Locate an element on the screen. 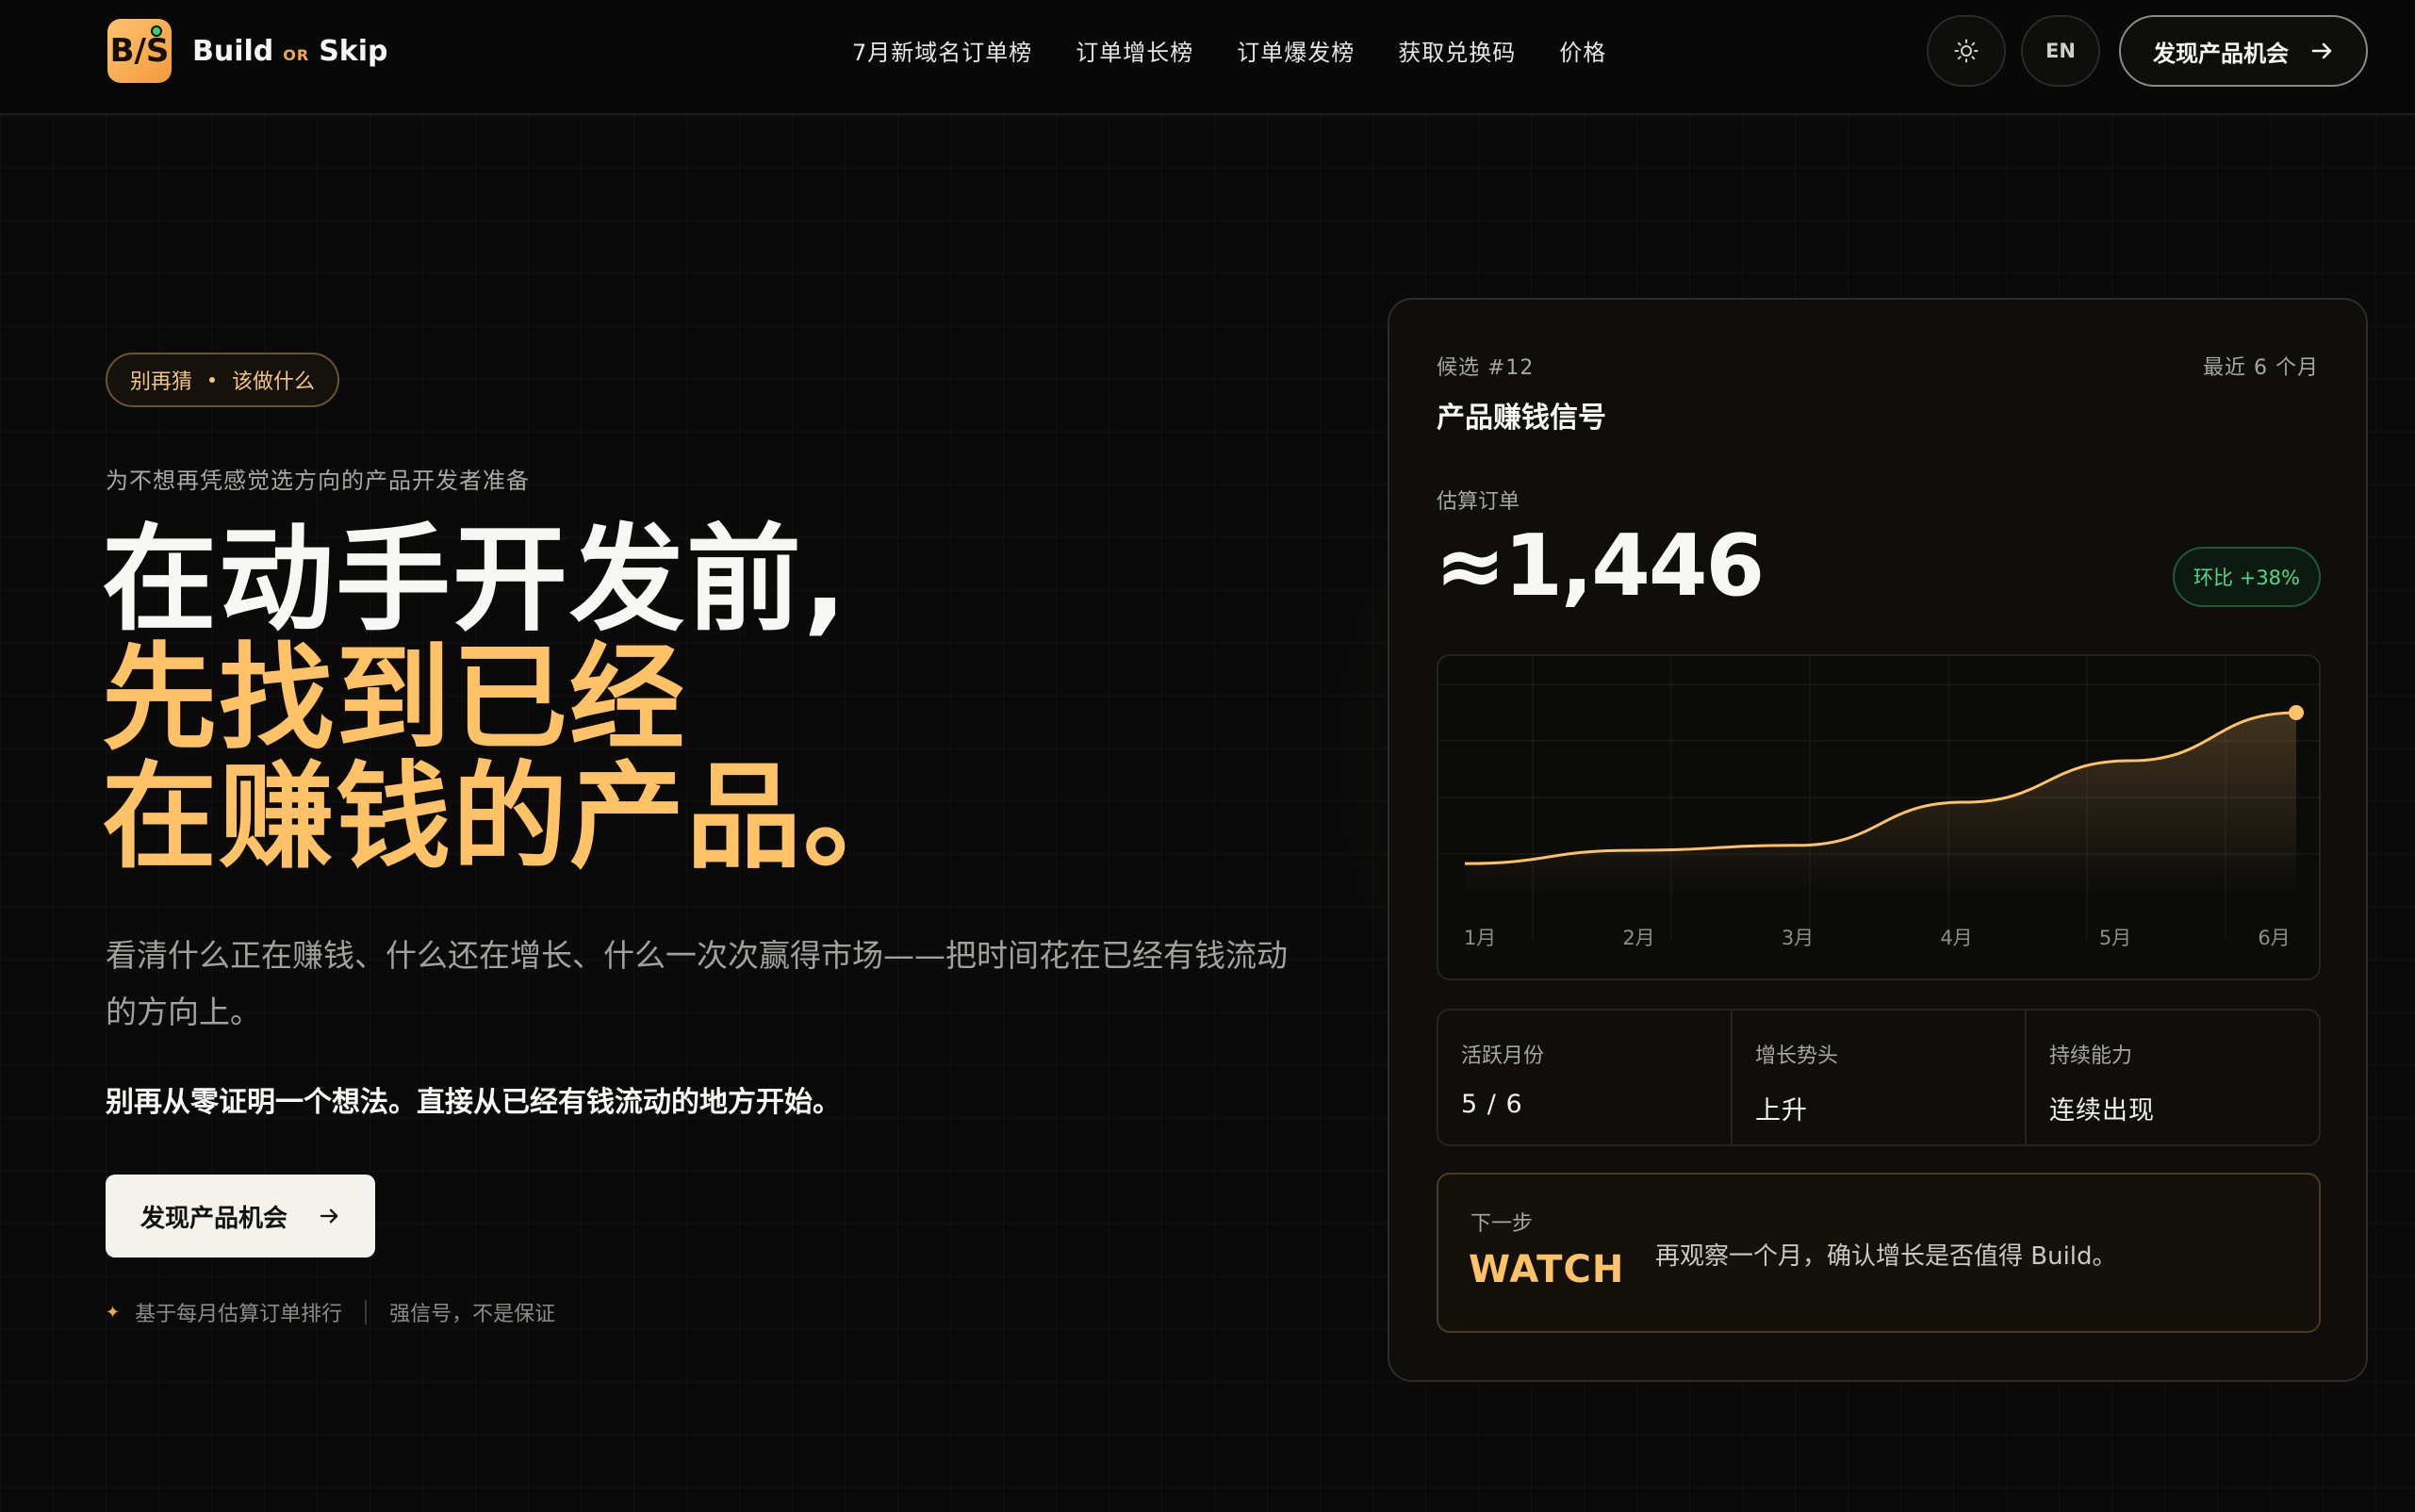 This screenshot has height=1512, width=2415. header-cta-button: 发现产品机会 is located at coordinates (2244, 51).